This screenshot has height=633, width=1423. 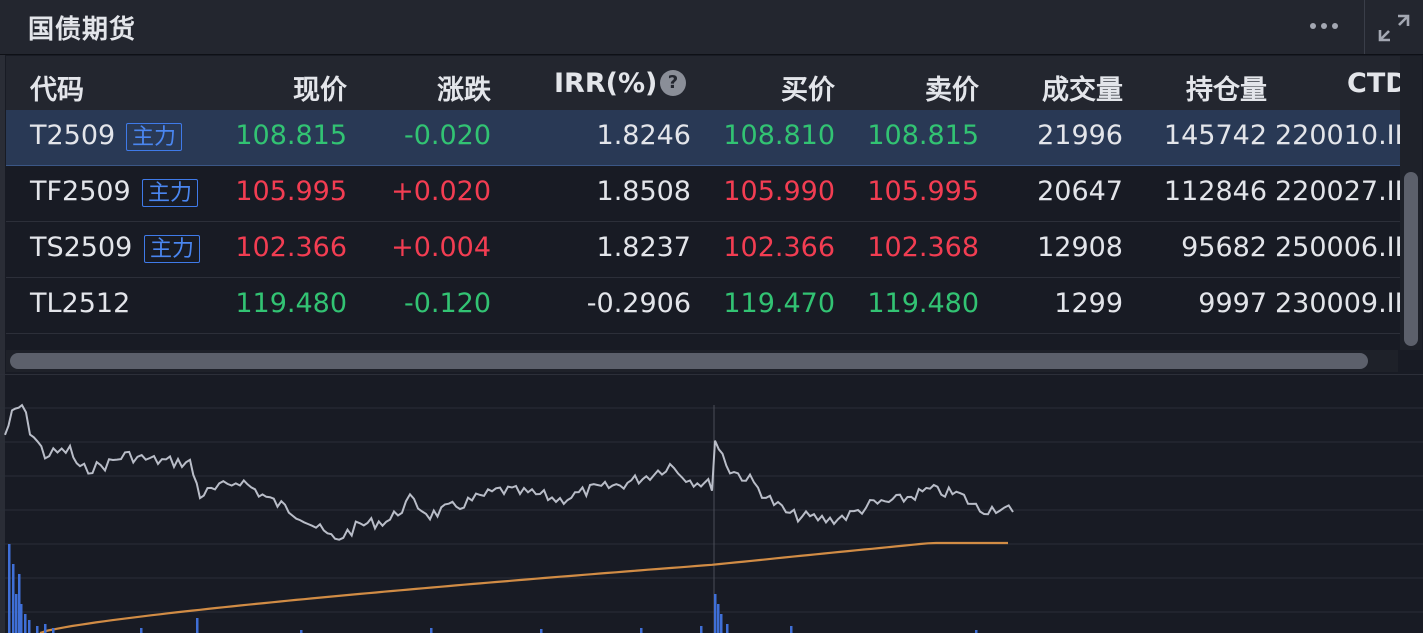 What do you see at coordinates (1373, 83) in the screenshot?
I see `header-ctd: CTD` at bounding box center [1373, 83].